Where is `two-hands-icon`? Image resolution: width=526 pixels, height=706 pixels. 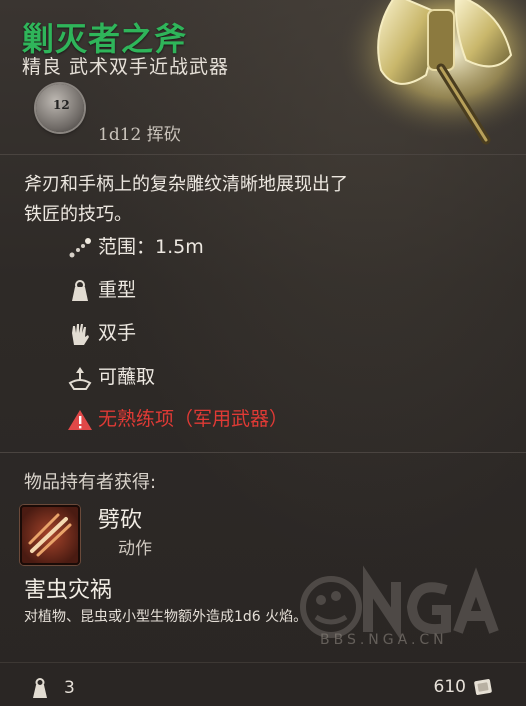
two-hands-icon is located at coordinates (80, 334).